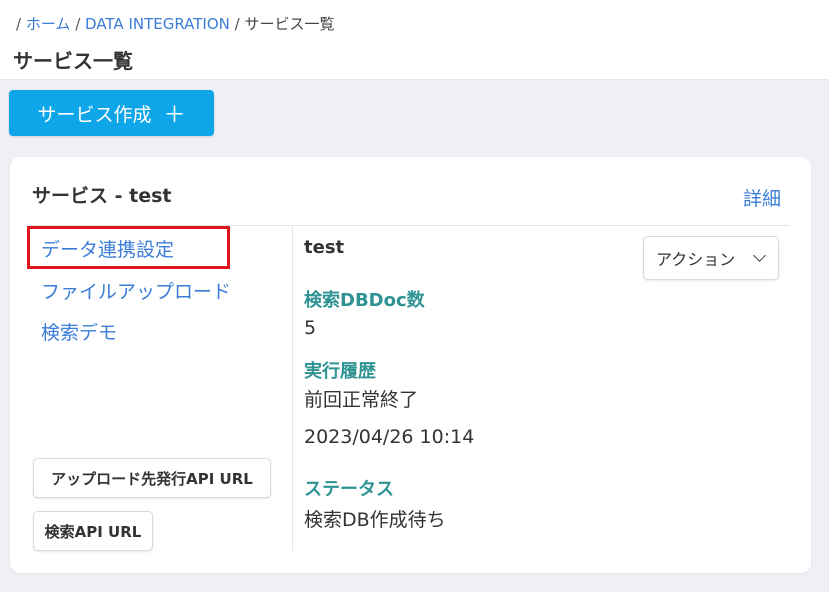 The height and width of the screenshot is (592, 829). Describe the element at coordinates (696, 259) in the screenshot. I see `action-dropdown-label: アクション` at that location.